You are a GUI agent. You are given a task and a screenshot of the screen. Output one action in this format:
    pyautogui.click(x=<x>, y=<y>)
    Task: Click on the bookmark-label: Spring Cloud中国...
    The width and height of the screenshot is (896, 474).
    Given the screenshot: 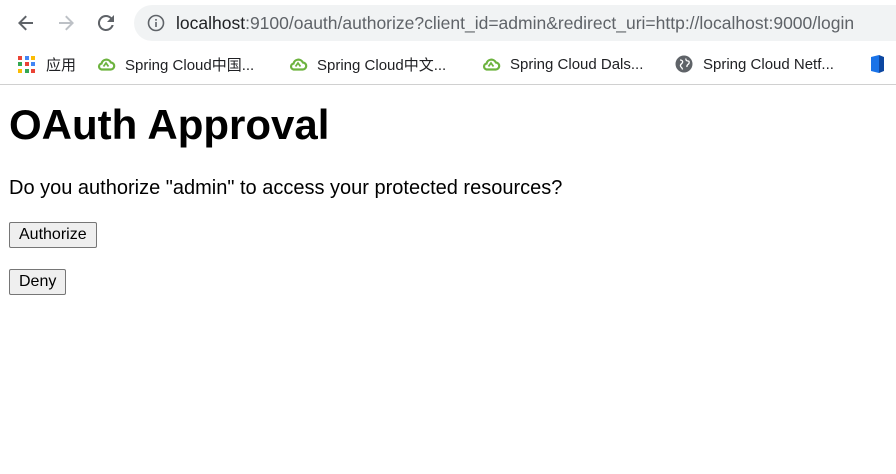 What is the action you would take?
    pyautogui.click(x=190, y=65)
    